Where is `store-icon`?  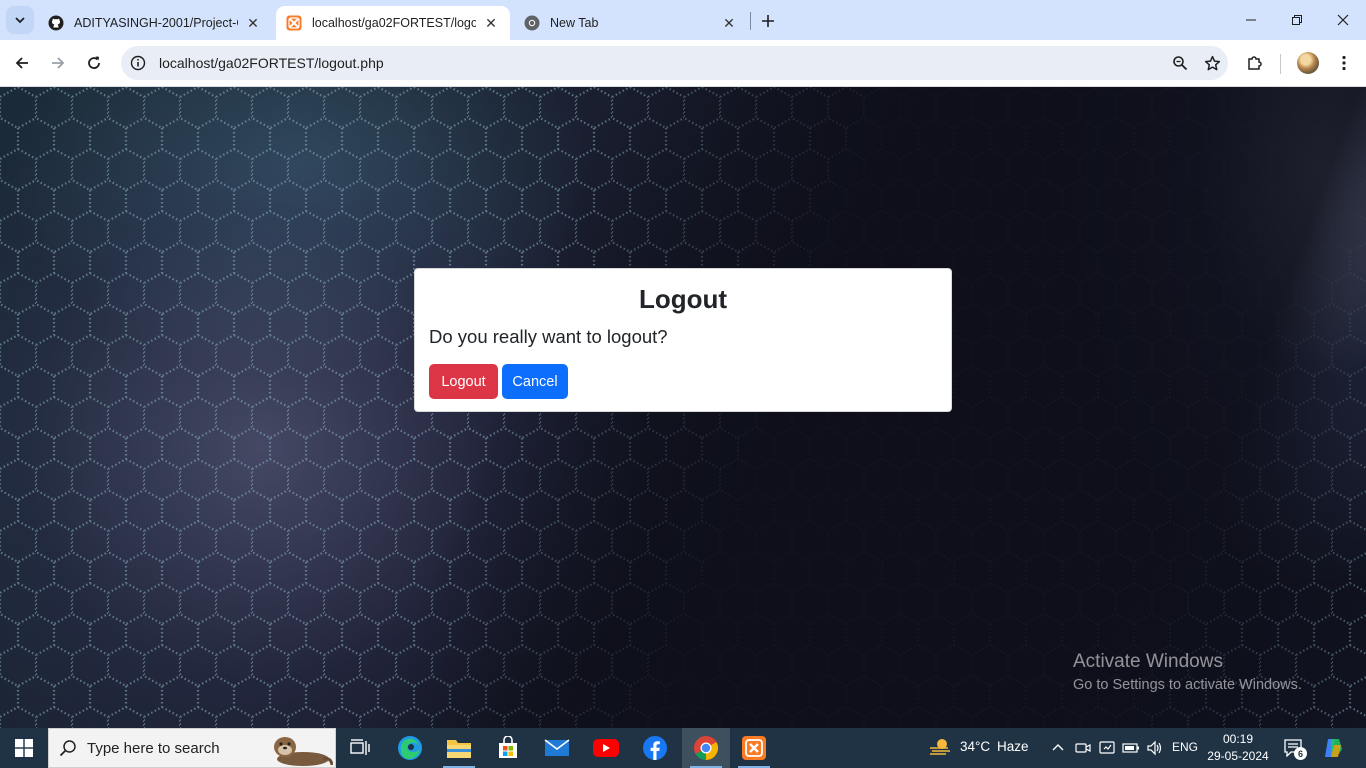 store-icon is located at coordinates (508, 747).